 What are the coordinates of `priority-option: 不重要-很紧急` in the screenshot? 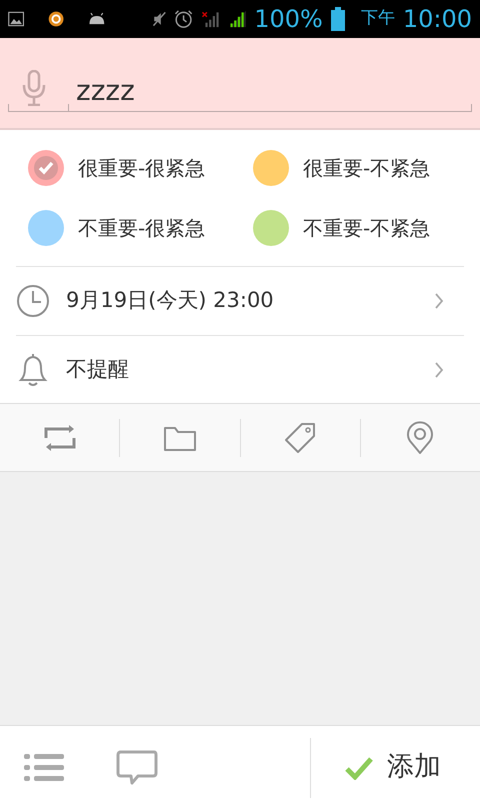 It's located at (140, 228).